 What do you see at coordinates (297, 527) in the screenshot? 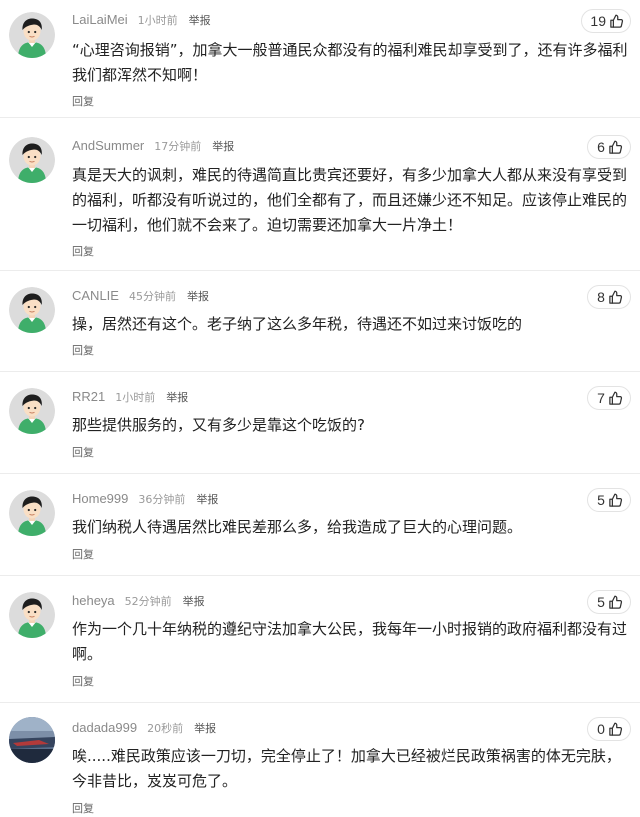
I see `comment-text: 我们纳税人待遇居然比难民差那么多，给我造成了巨大的心理问题。` at bounding box center [297, 527].